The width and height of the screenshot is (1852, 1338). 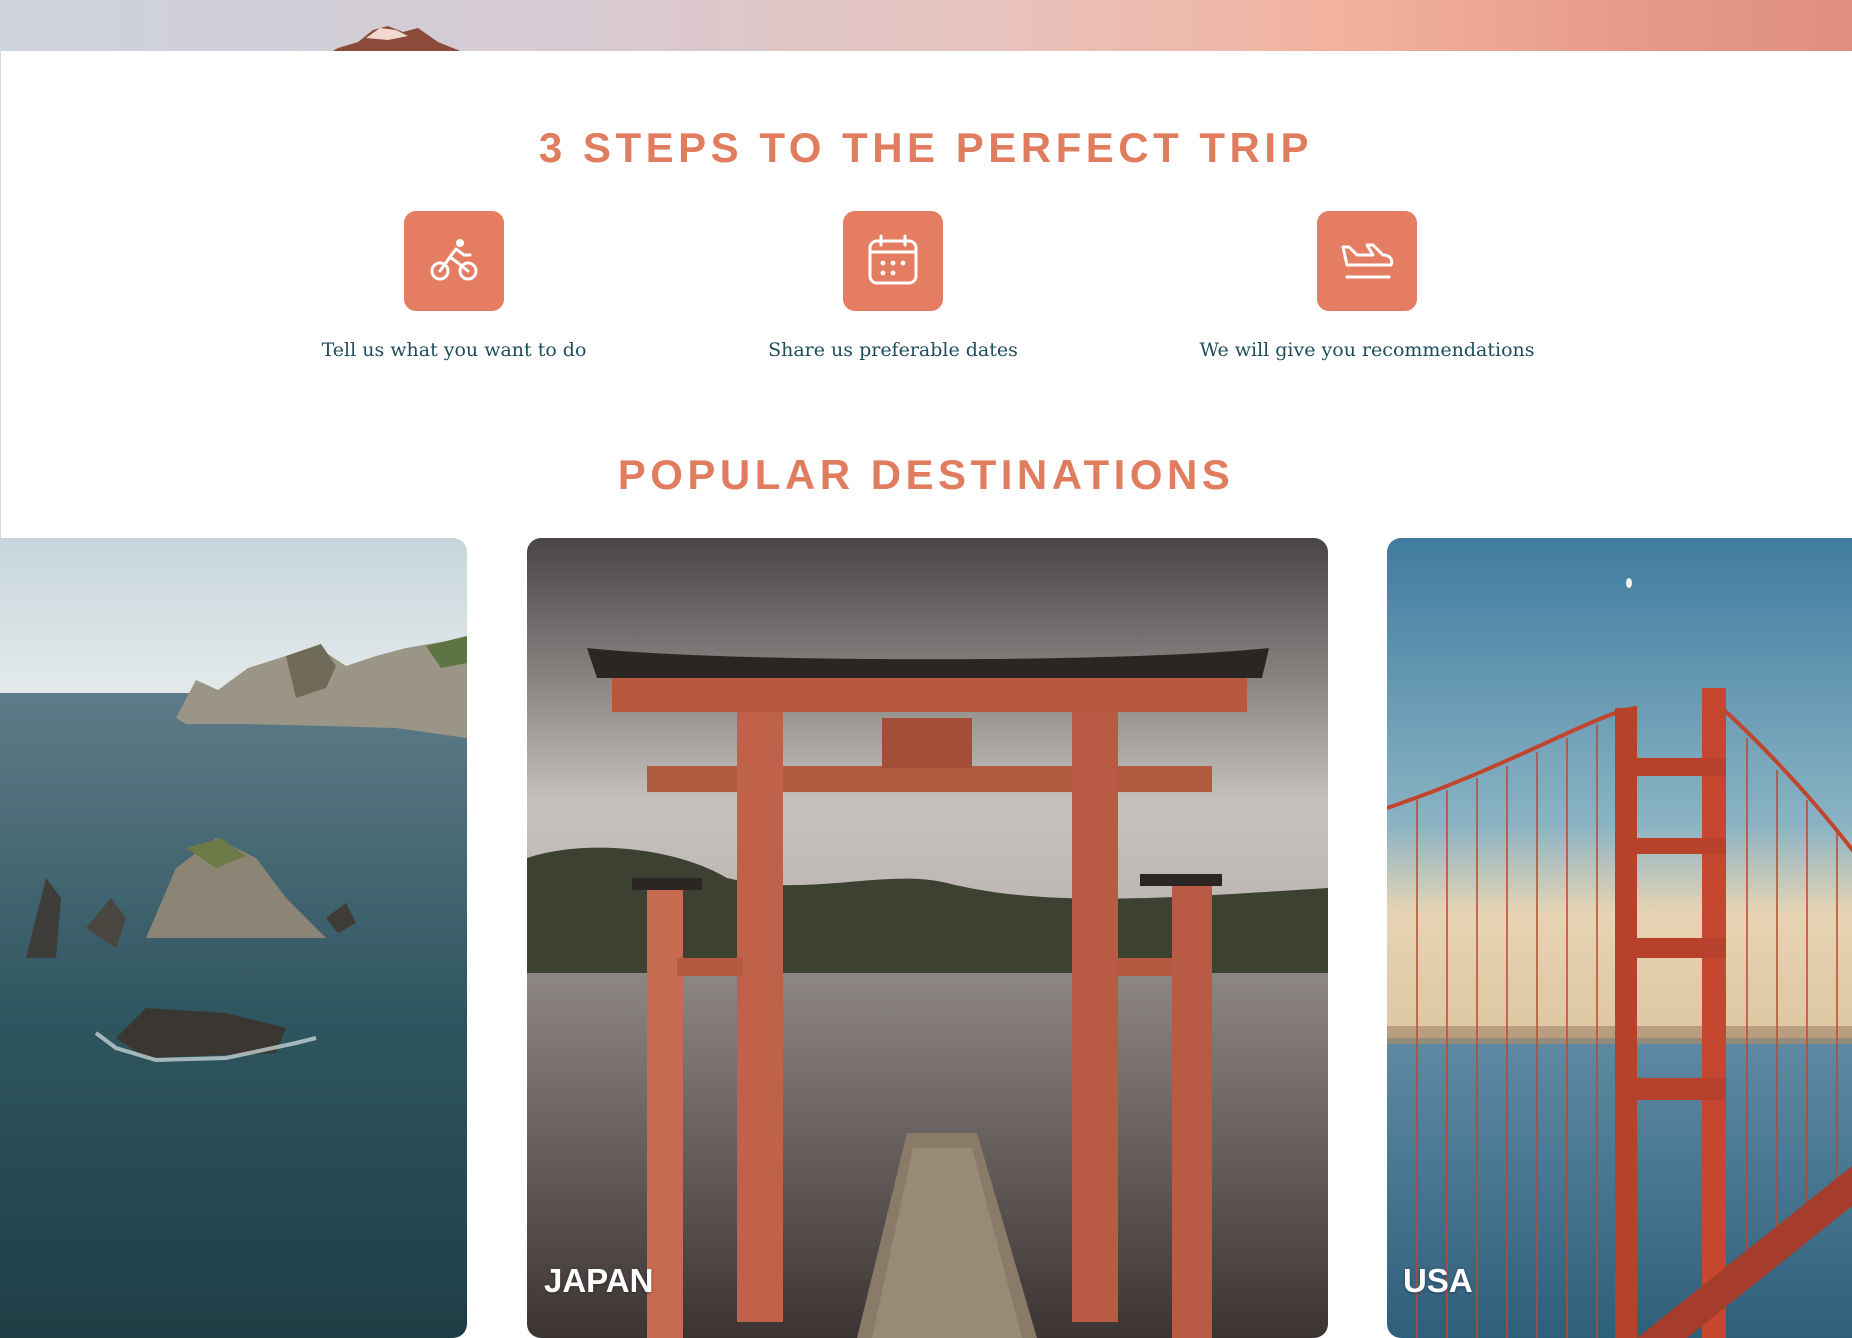 What do you see at coordinates (454, 261) in the screenshot?
I see `bicycle-icon` at bounding box center [454, 261].